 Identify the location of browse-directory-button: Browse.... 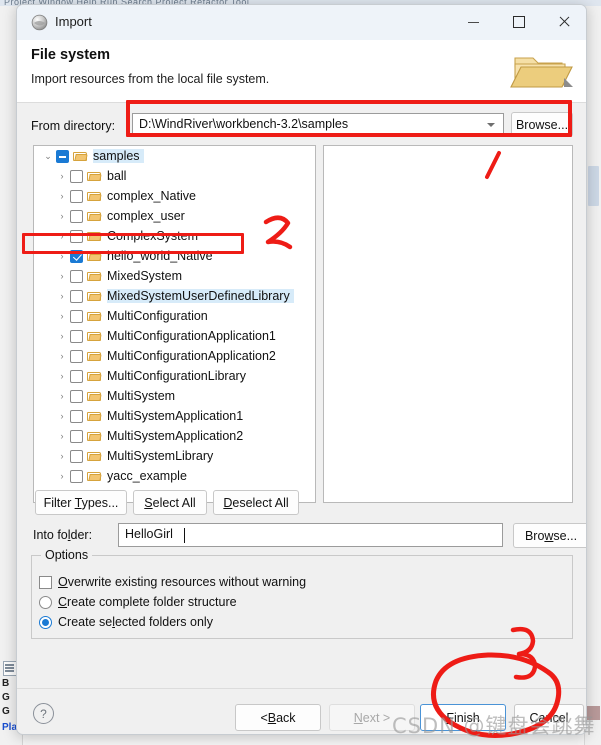
(542, 124).